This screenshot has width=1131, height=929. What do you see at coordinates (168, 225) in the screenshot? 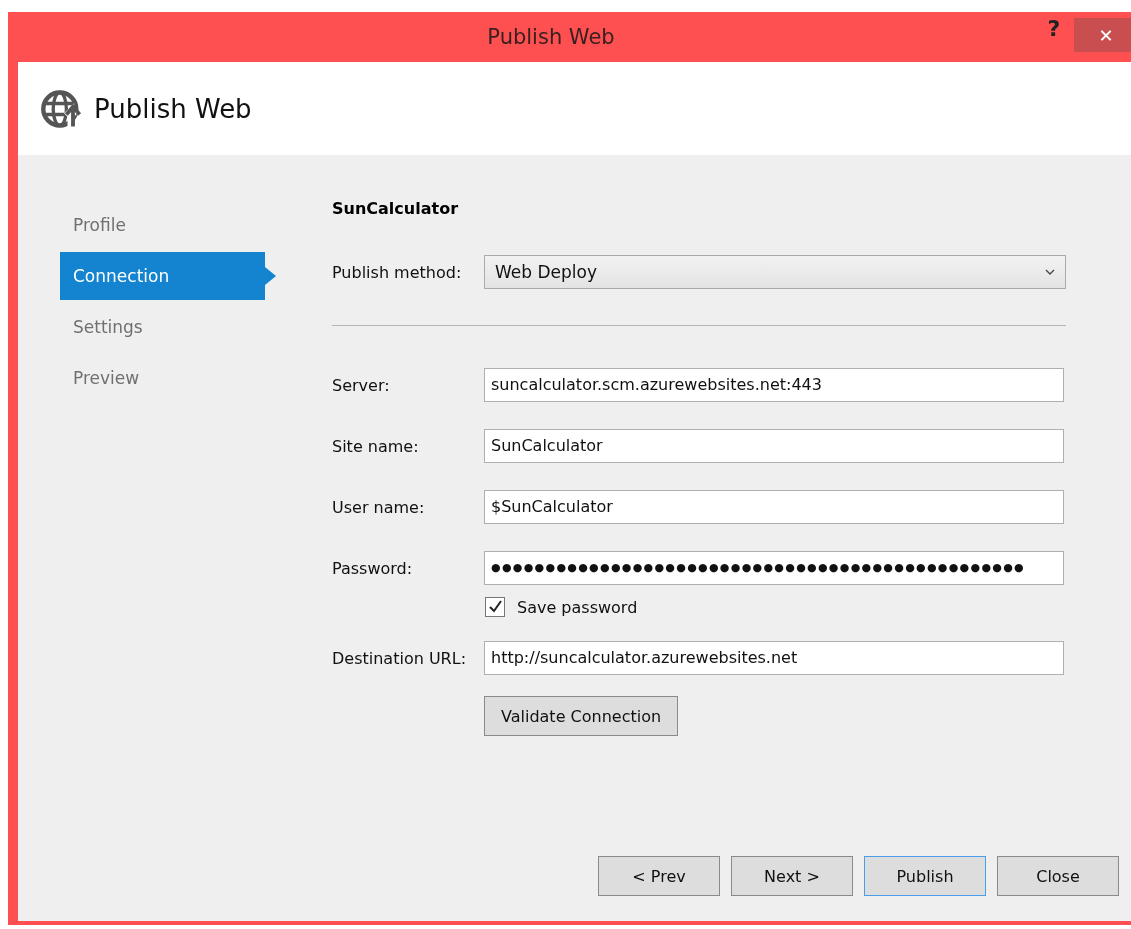
I see `sidebar-item: Profile` at bounding box center [168, 225].